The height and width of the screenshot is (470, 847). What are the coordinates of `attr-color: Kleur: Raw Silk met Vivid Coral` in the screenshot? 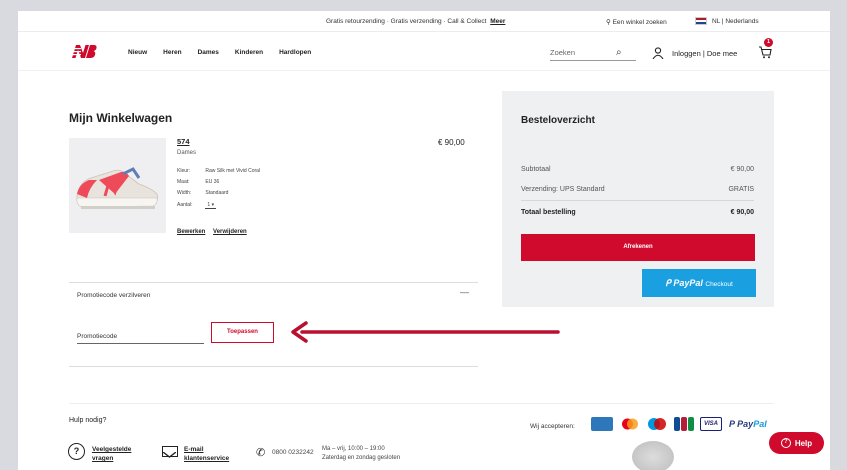 It's located at (218, 171).